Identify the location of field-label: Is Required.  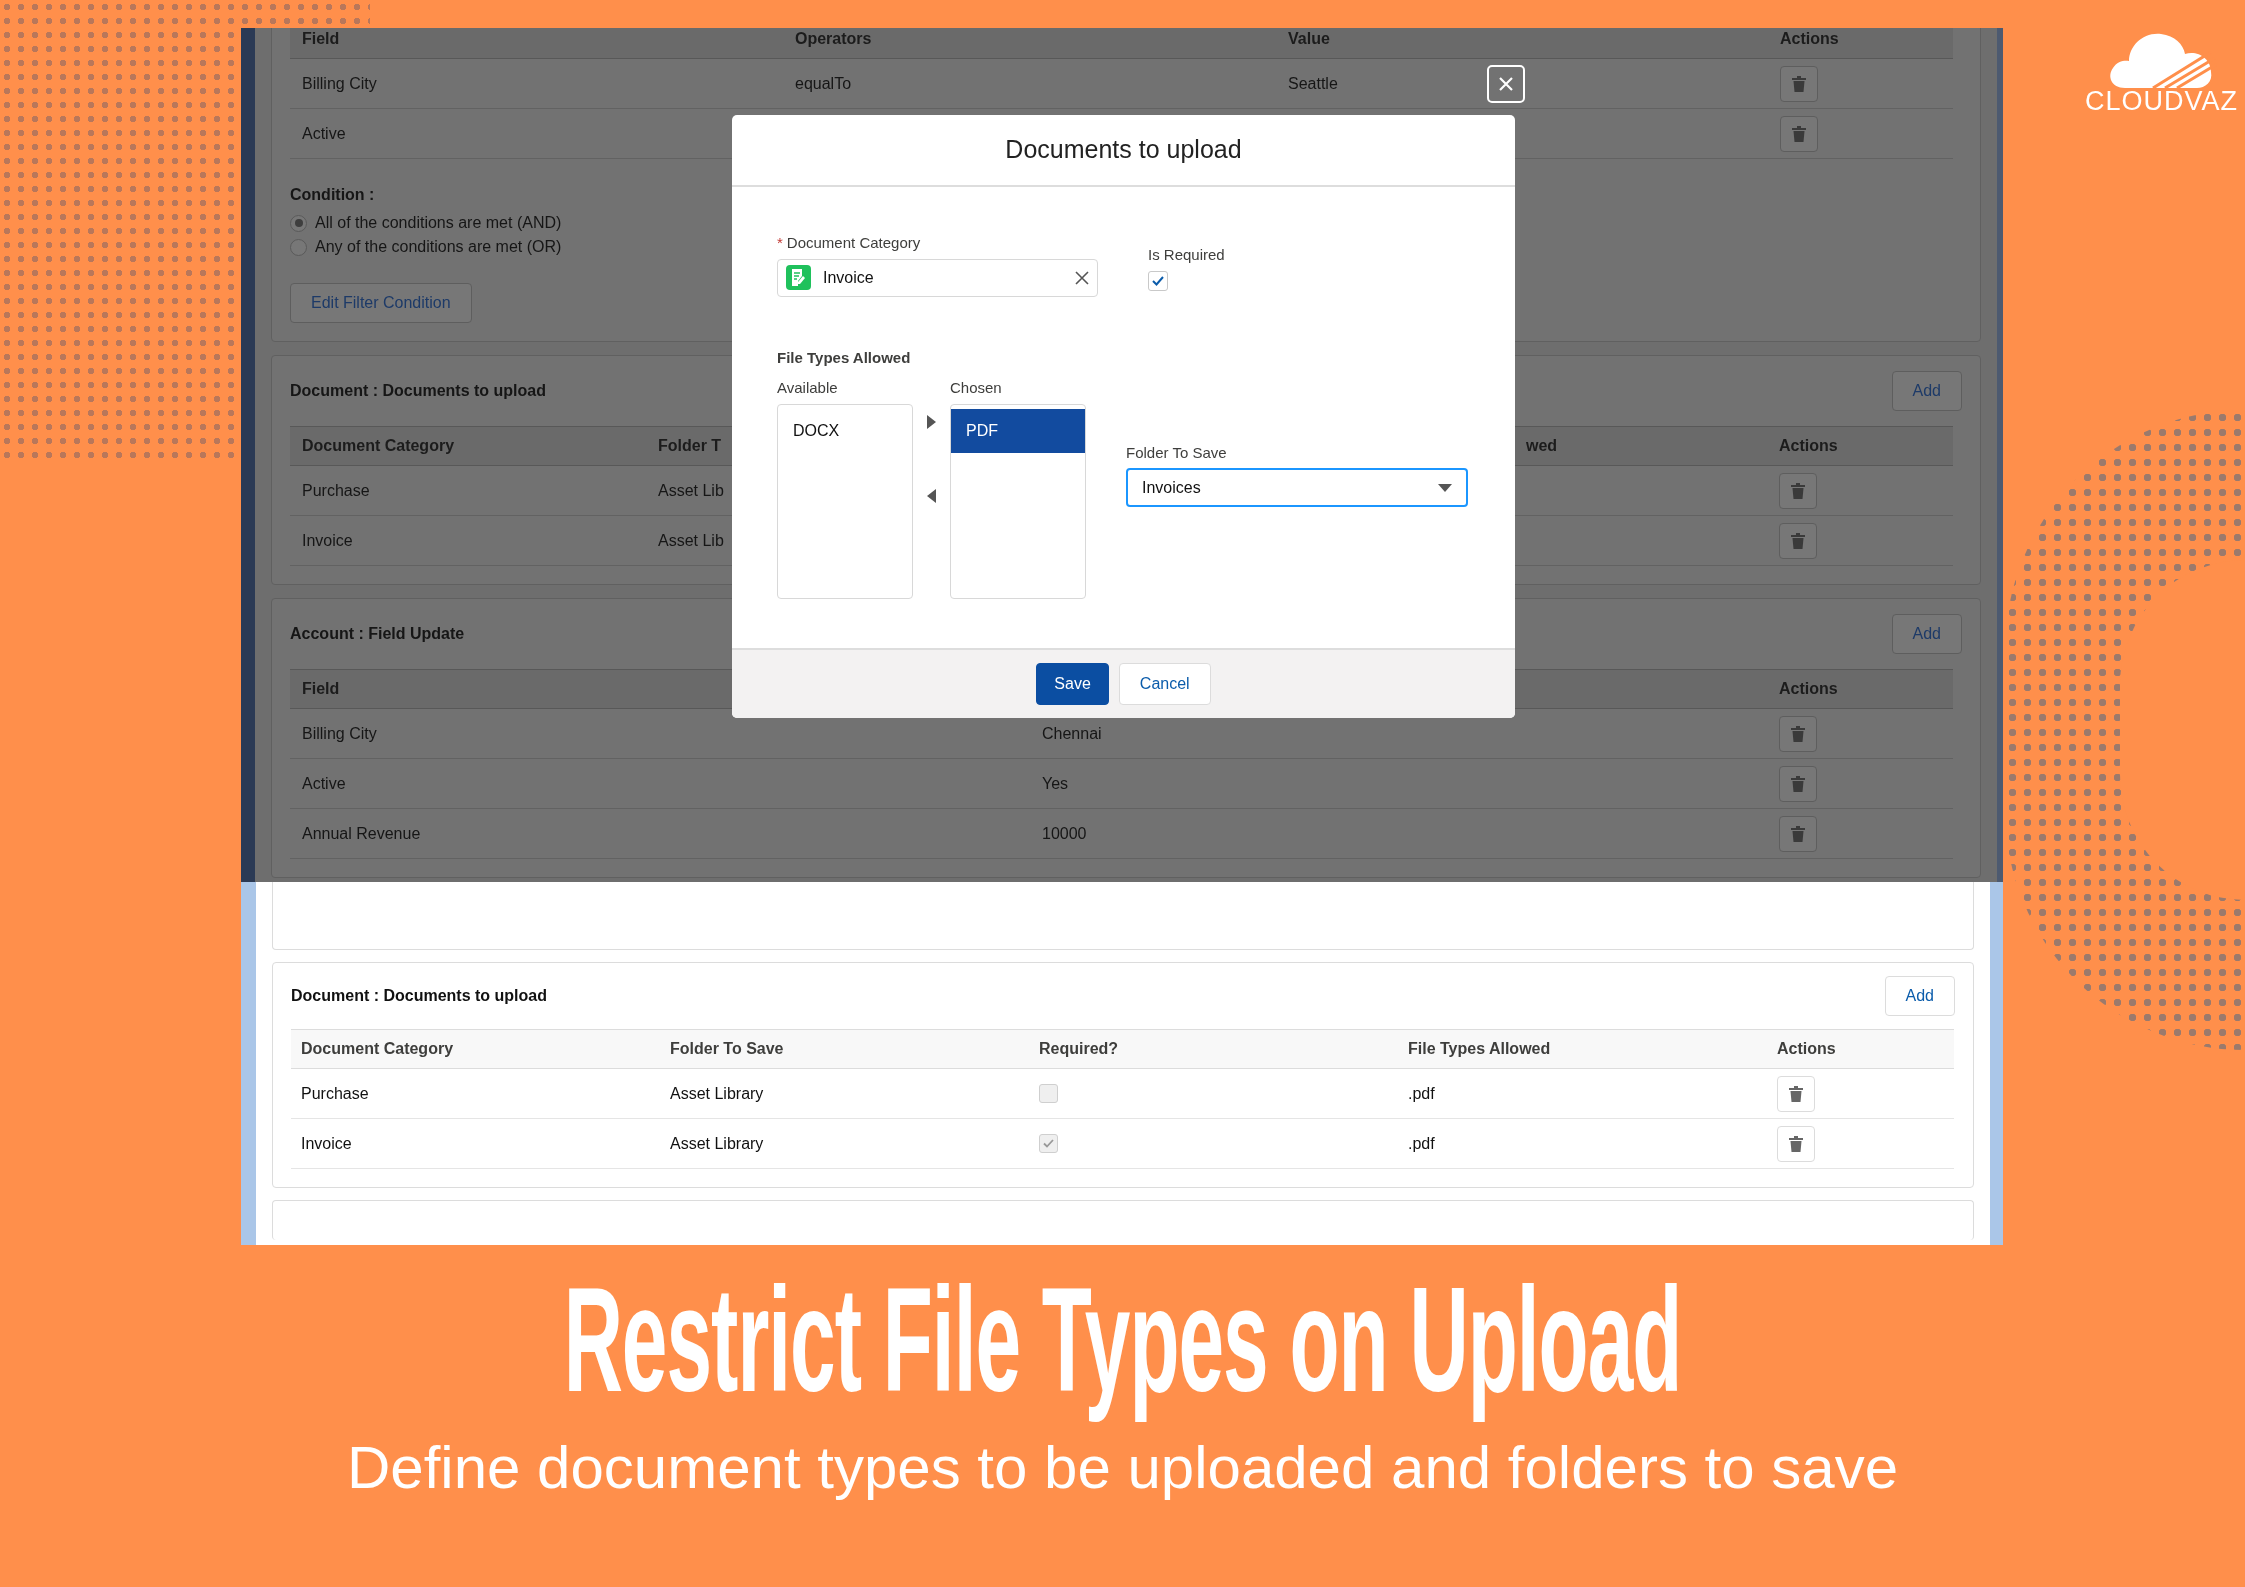
(1186, 255).